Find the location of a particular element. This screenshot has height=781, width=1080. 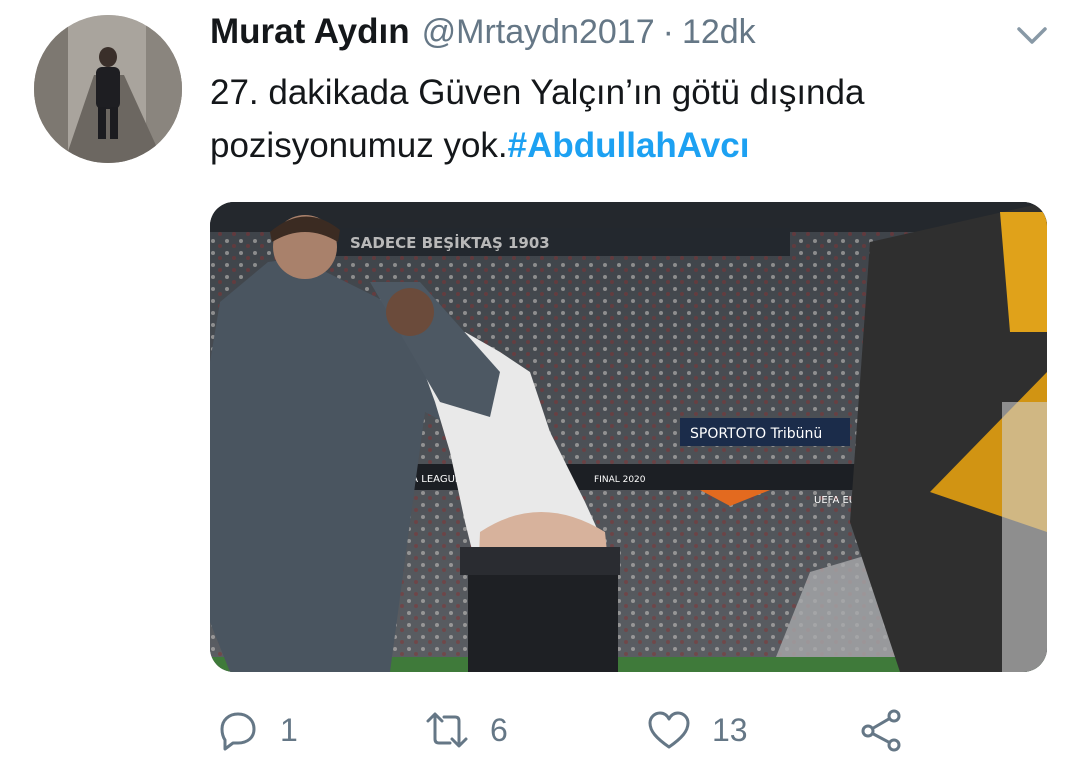

heart-icon is located at coordinates (669, 730).